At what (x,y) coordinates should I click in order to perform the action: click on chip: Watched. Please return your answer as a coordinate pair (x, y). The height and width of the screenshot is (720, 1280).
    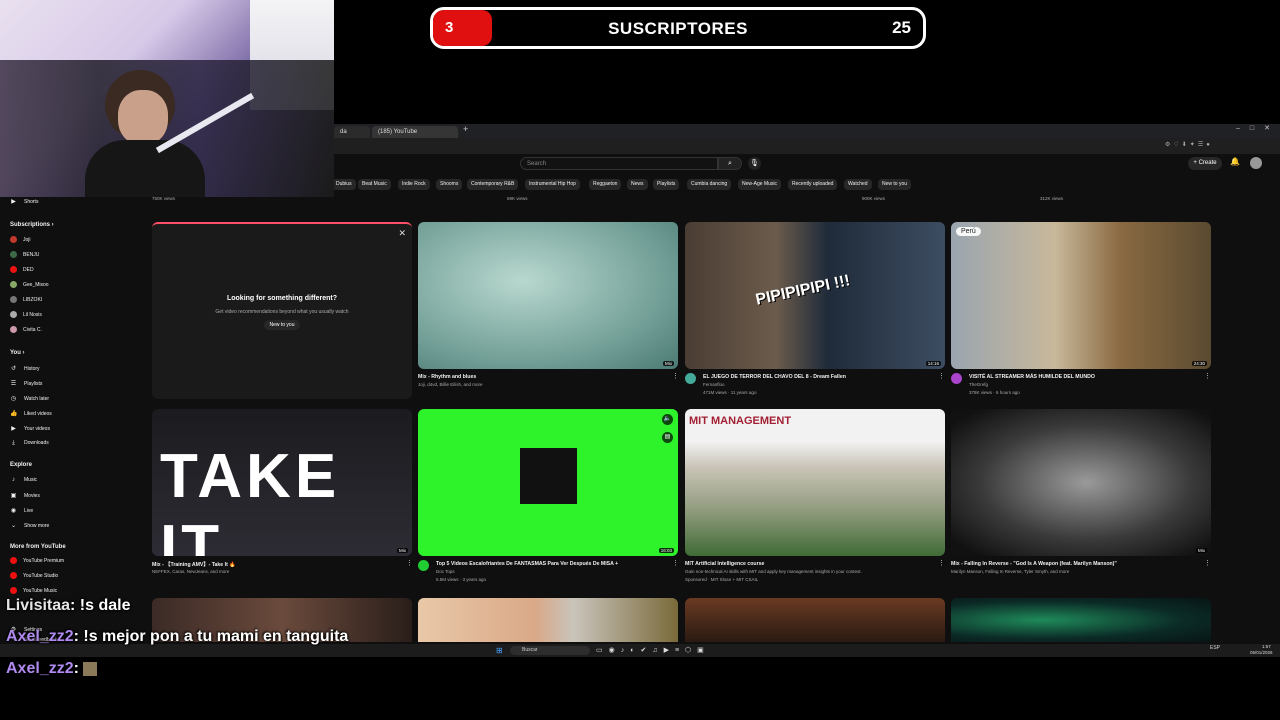
    Looking at the image, I should click on (858, 184).